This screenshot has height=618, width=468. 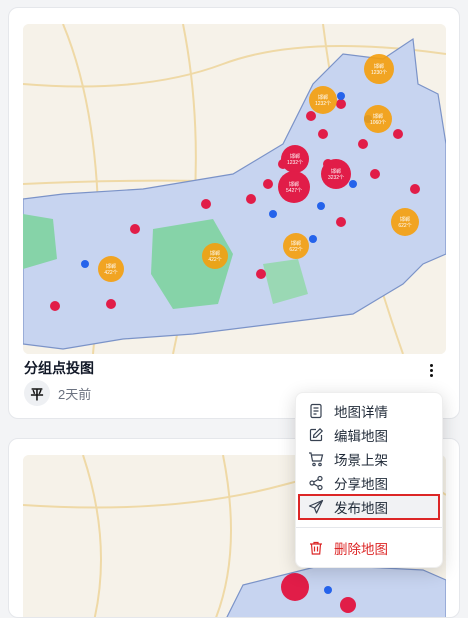 I want to click on more-options-button, so click(x=431, y=370).